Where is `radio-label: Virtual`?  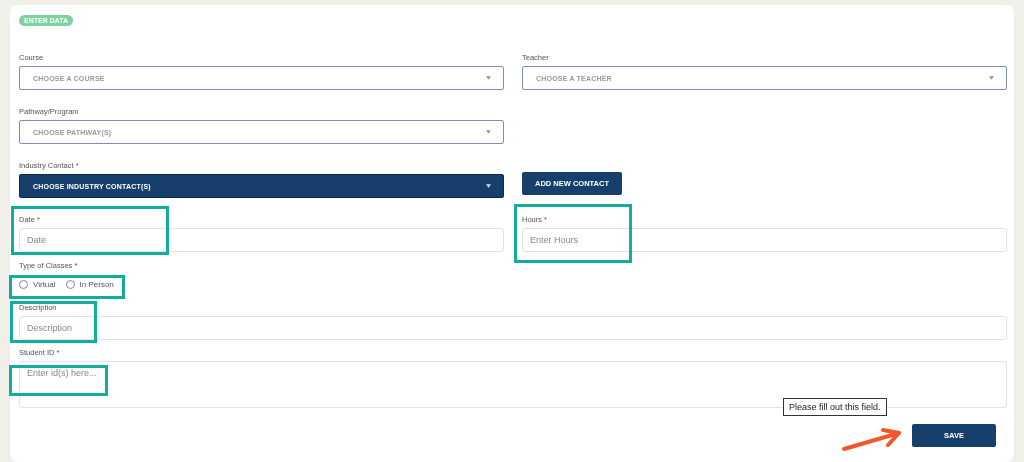 radio-label: Virtual is located at coordinates (44, 284).